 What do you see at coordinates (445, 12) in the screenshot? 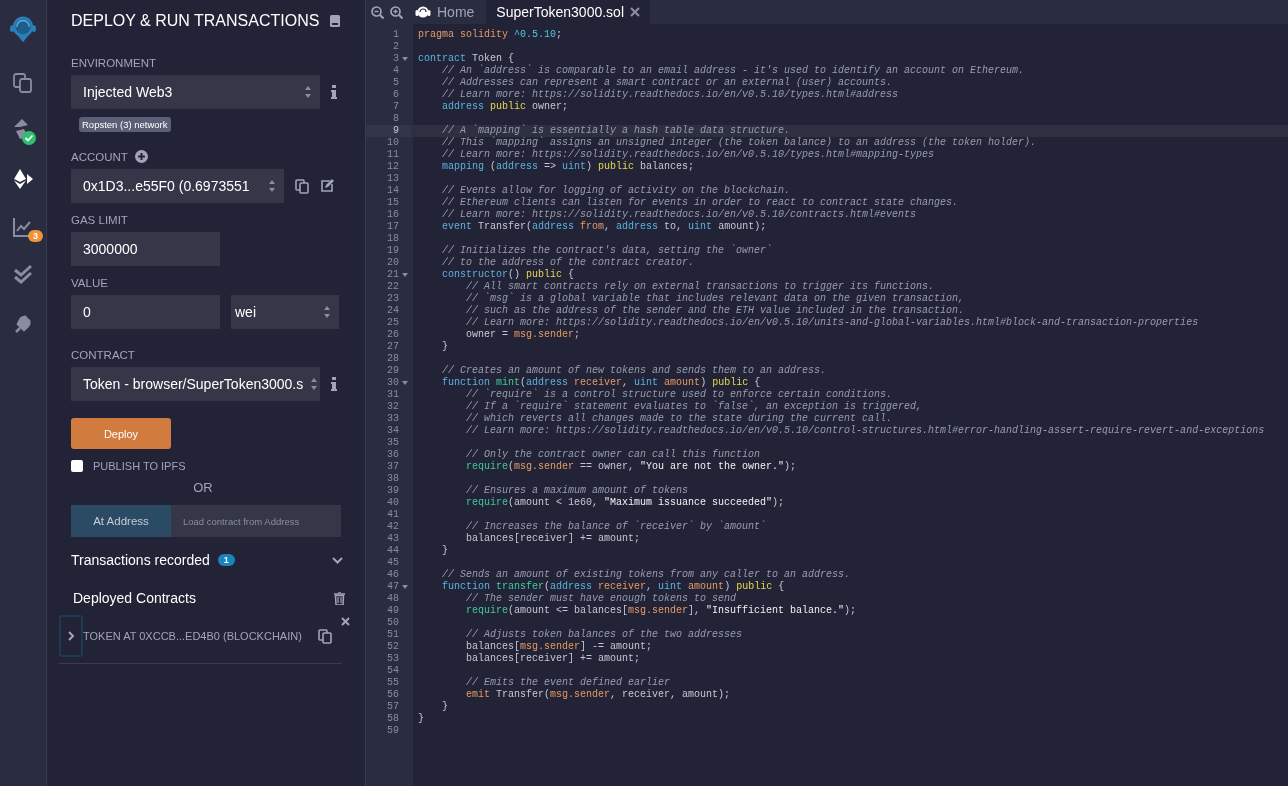
I see `editor-tab: Home` at bounding box center [445, 12].